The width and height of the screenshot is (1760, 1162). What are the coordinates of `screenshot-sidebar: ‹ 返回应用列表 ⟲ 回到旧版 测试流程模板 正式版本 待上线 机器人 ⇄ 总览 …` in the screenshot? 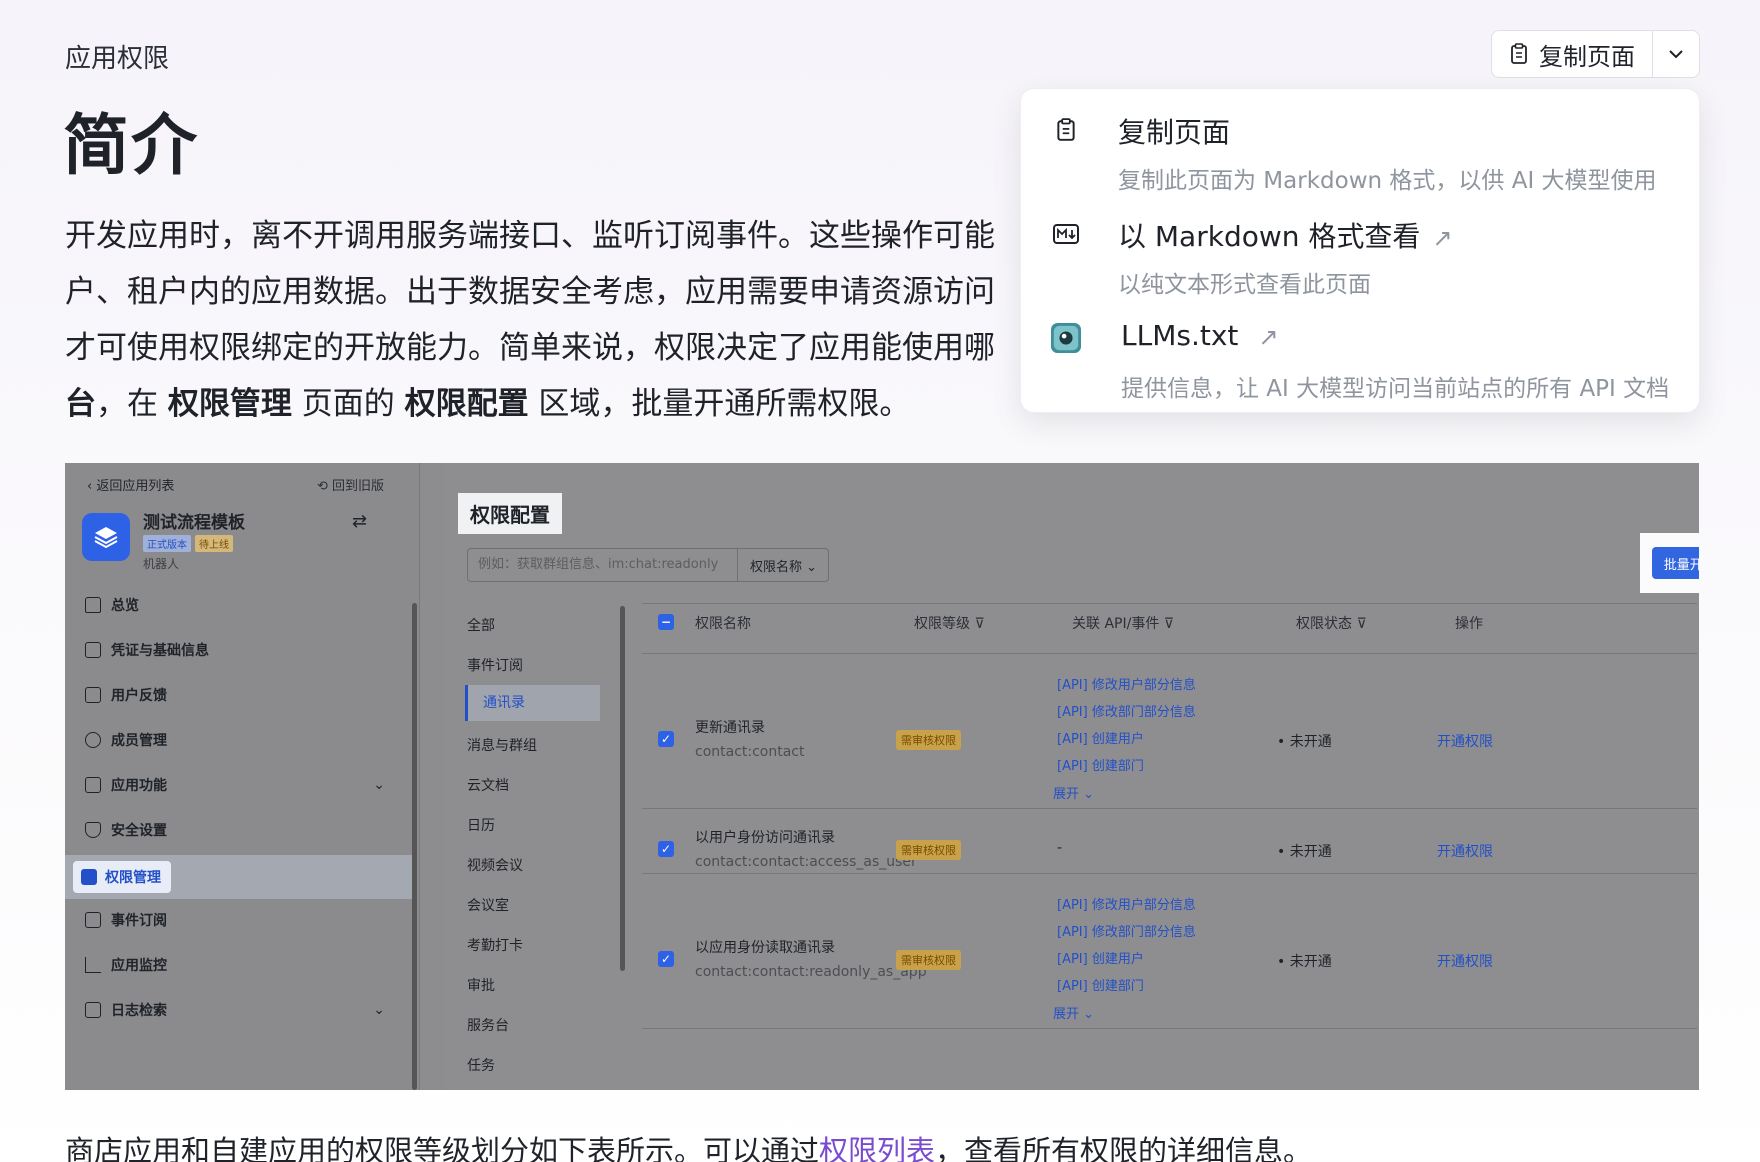 It's located at (242, 776).